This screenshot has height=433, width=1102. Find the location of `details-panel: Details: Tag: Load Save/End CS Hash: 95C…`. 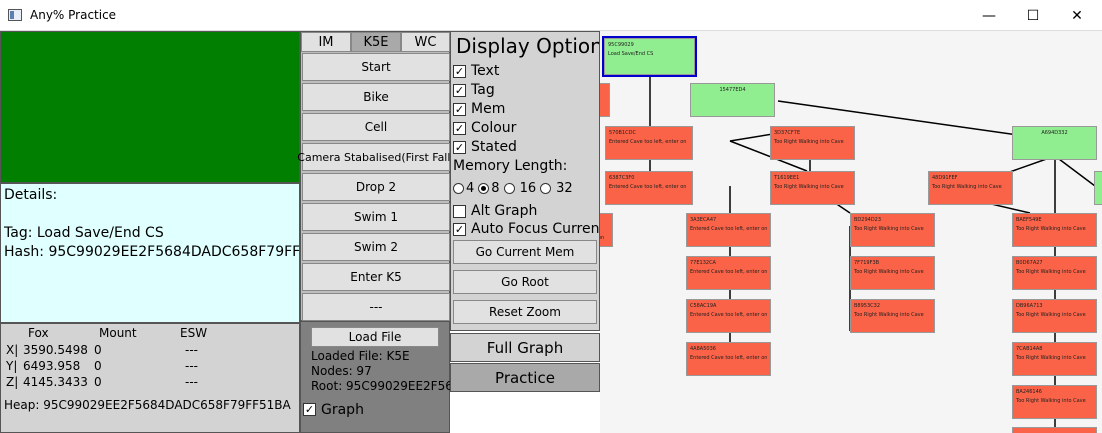

details-panel: Details: Tag: Load Save/End CS Hash: 95C… is located at coordinates (150, 253).